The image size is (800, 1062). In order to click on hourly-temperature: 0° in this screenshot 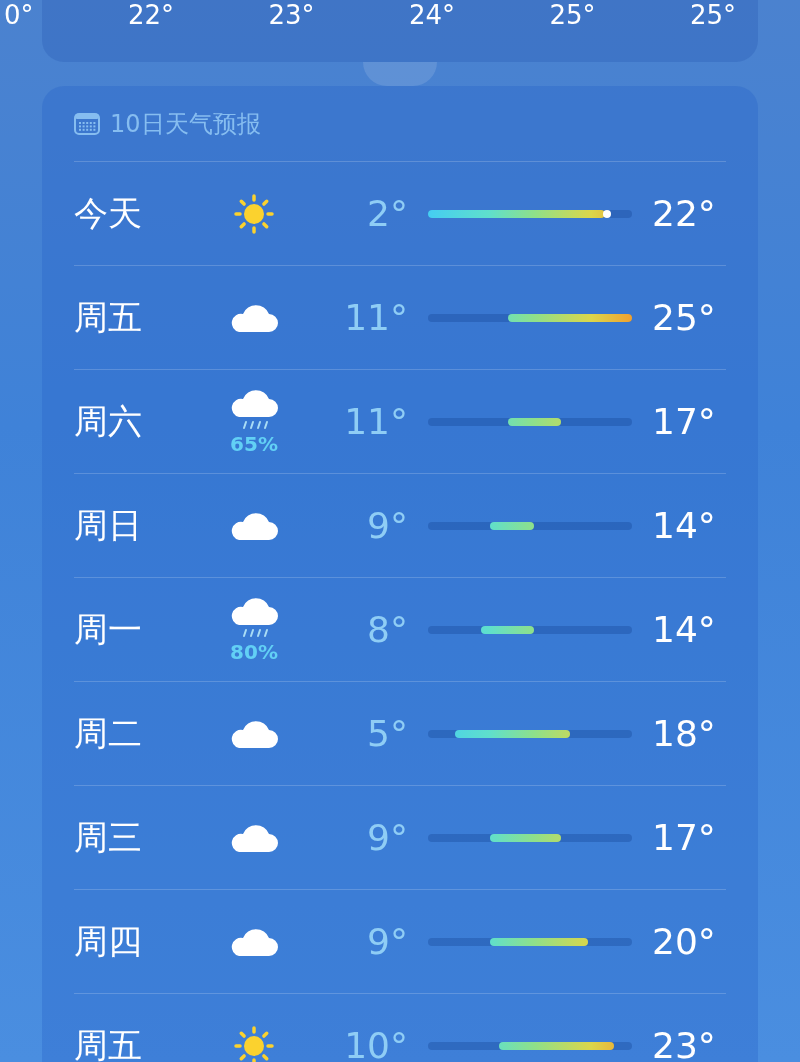, I will do `click(19, 15)`.